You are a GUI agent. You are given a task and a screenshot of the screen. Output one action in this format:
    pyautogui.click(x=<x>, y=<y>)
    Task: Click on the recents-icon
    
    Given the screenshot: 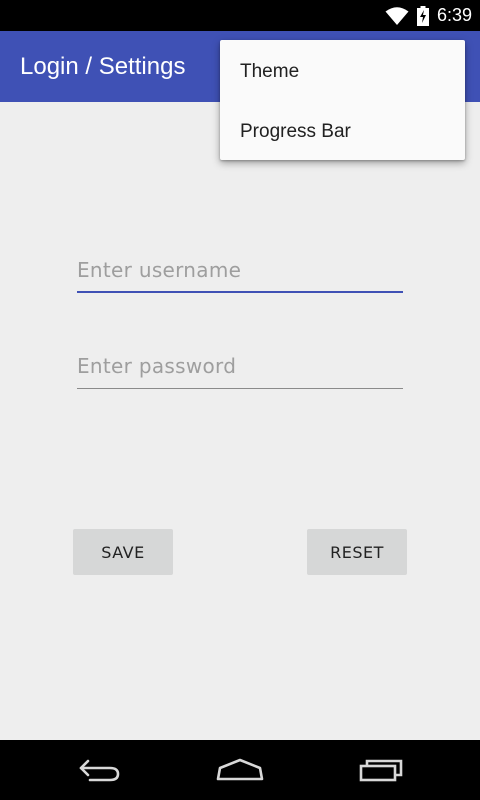 What is the action you would take?
    pyautogui.click(x=381, y=770)
    